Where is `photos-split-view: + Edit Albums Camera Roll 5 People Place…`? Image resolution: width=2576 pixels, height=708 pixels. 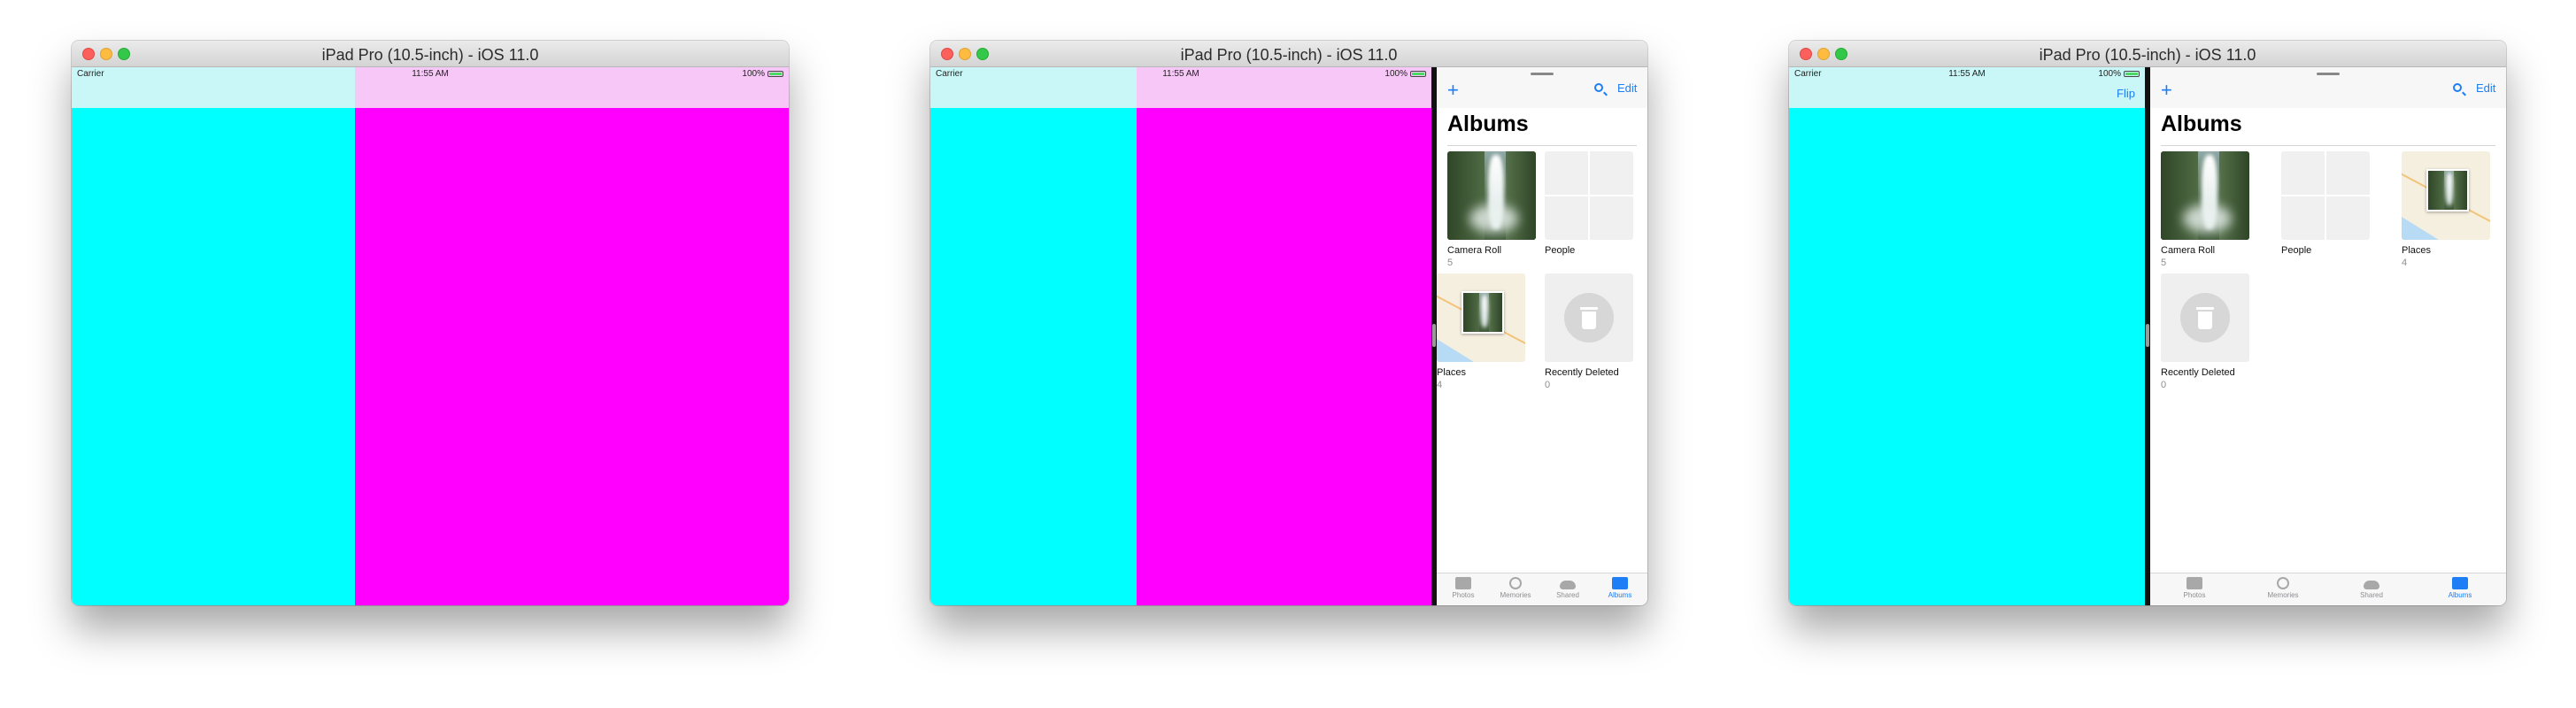 photos-split-view: + Edit Albums Camera Roll 5 People Place… is located at coordinates (2328, 336).